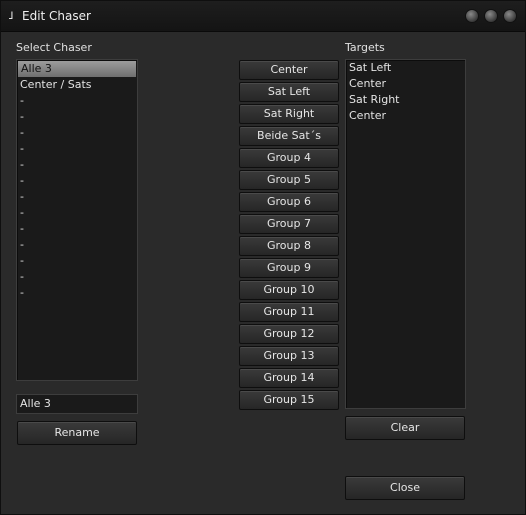 This screenshot has height=515, width=526. What do you see at coordinates (289, 312) in the screenshot?
I see `group-button: Group 11` at bounding box center [289, 312].